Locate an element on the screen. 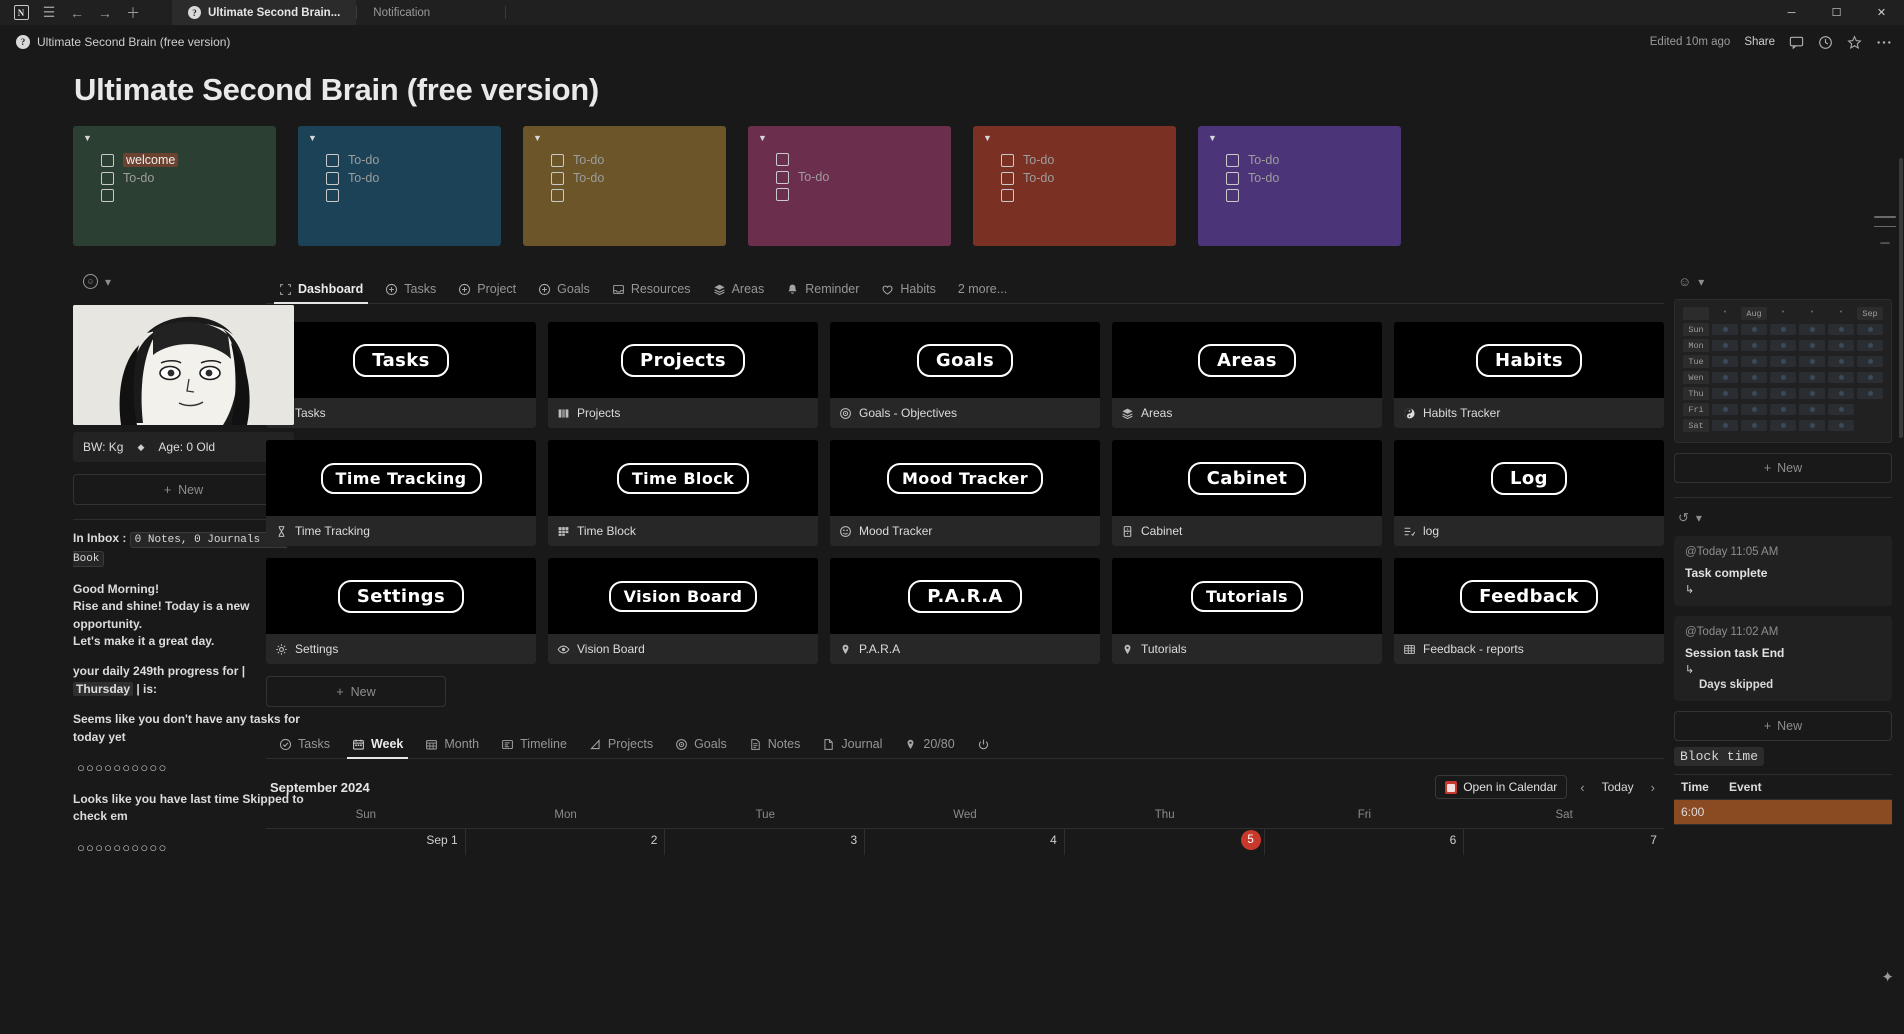 This screenshot has width=1904, height=1034. dashboard-card: Projects Projects is located at coordinates (683, 375).